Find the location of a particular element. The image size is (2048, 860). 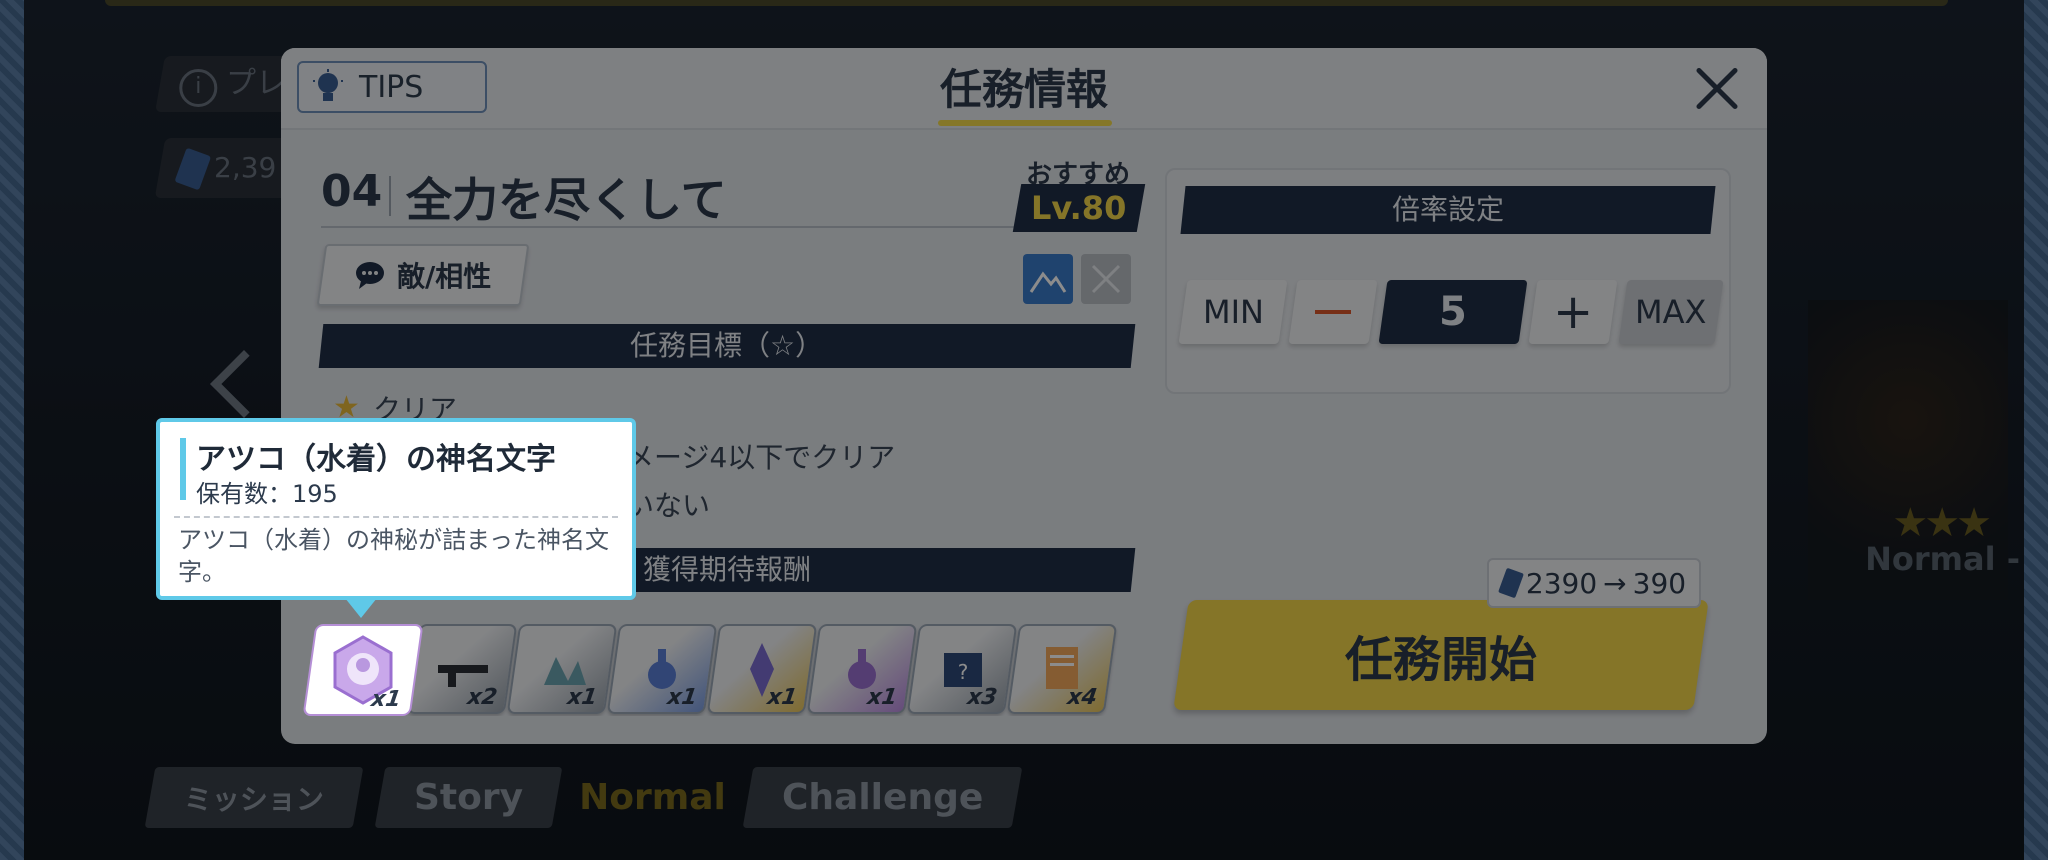

tab-normal: Normal is located at coordinates (652, 797).